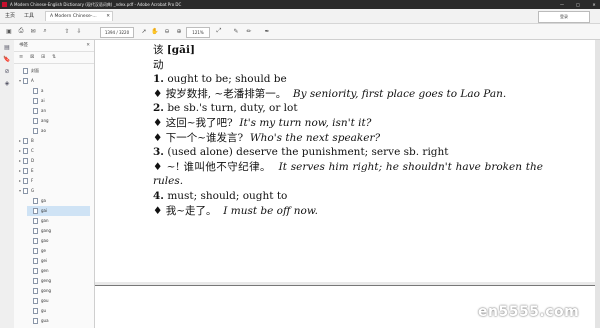  What do you see at coordinates (219, 31) in the screenshot?
I see `fit-icon: ⤢` at bounding box center [219, 31].